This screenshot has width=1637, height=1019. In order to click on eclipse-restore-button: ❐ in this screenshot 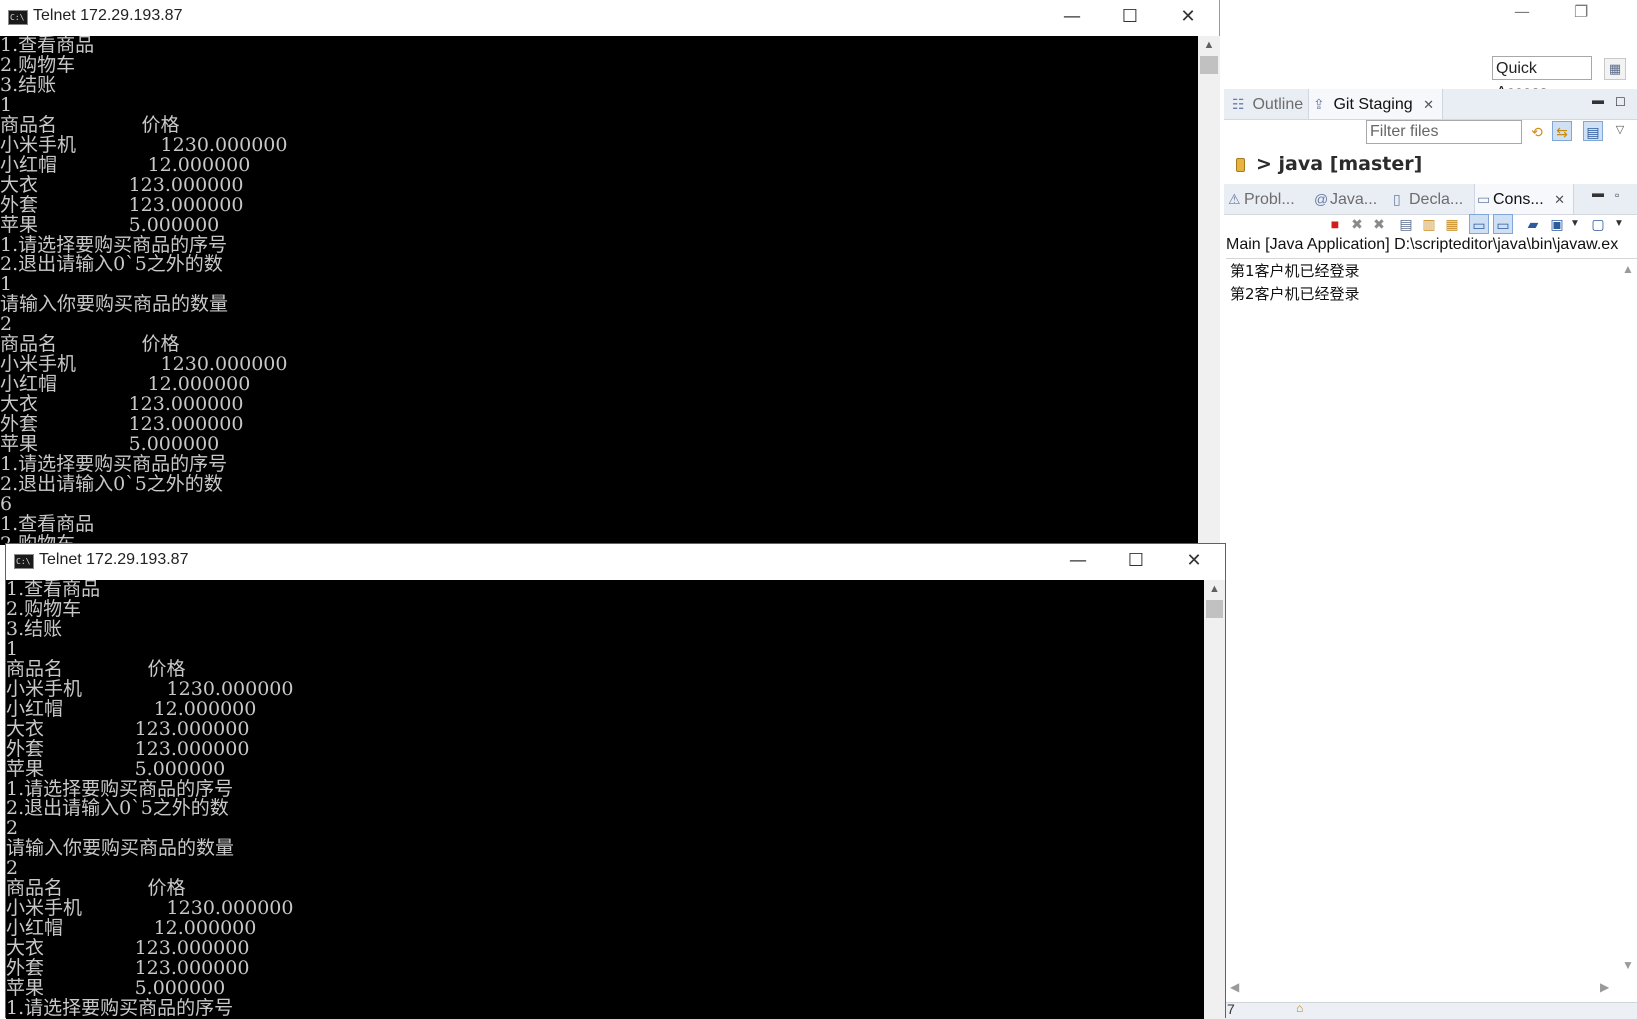, I will do `click(1581, 11)`.